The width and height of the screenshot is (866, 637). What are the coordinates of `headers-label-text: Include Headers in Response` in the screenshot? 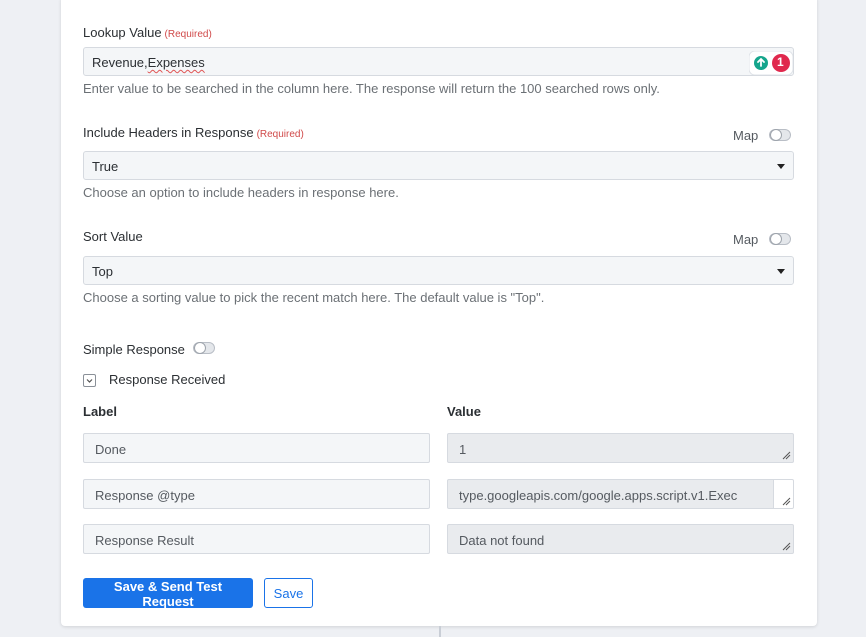 It's located at (168, 132).